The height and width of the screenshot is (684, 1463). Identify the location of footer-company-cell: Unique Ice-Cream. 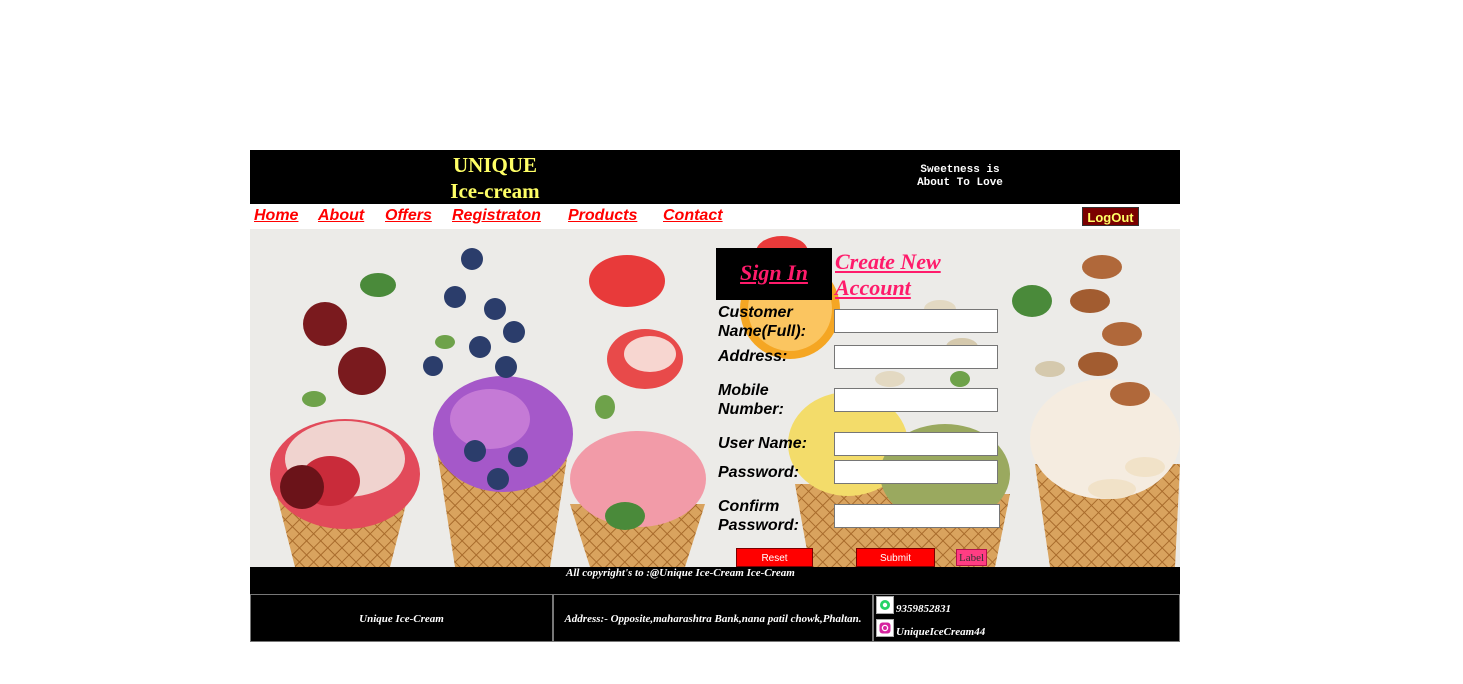
(401, 618).